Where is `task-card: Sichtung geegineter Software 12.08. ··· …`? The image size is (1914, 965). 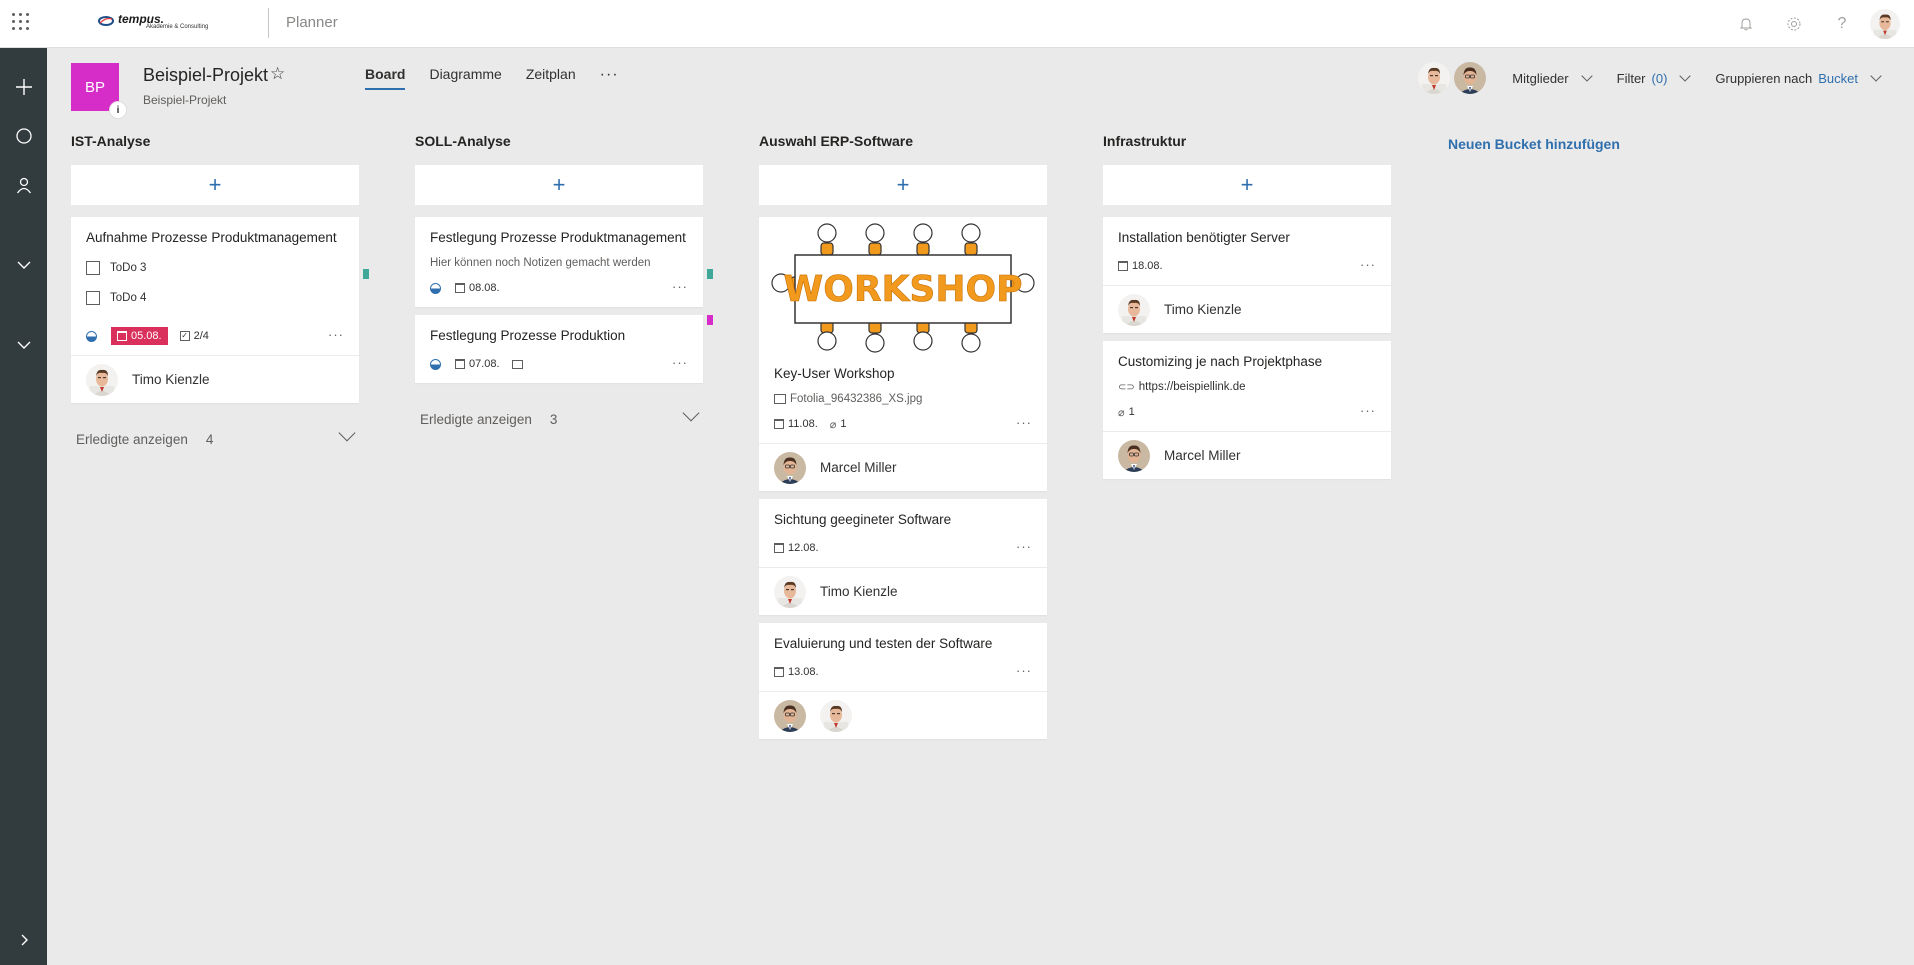
task-card: Sichtung geegineter Software 12.08. ··· … is located at coordinates (903, 557).